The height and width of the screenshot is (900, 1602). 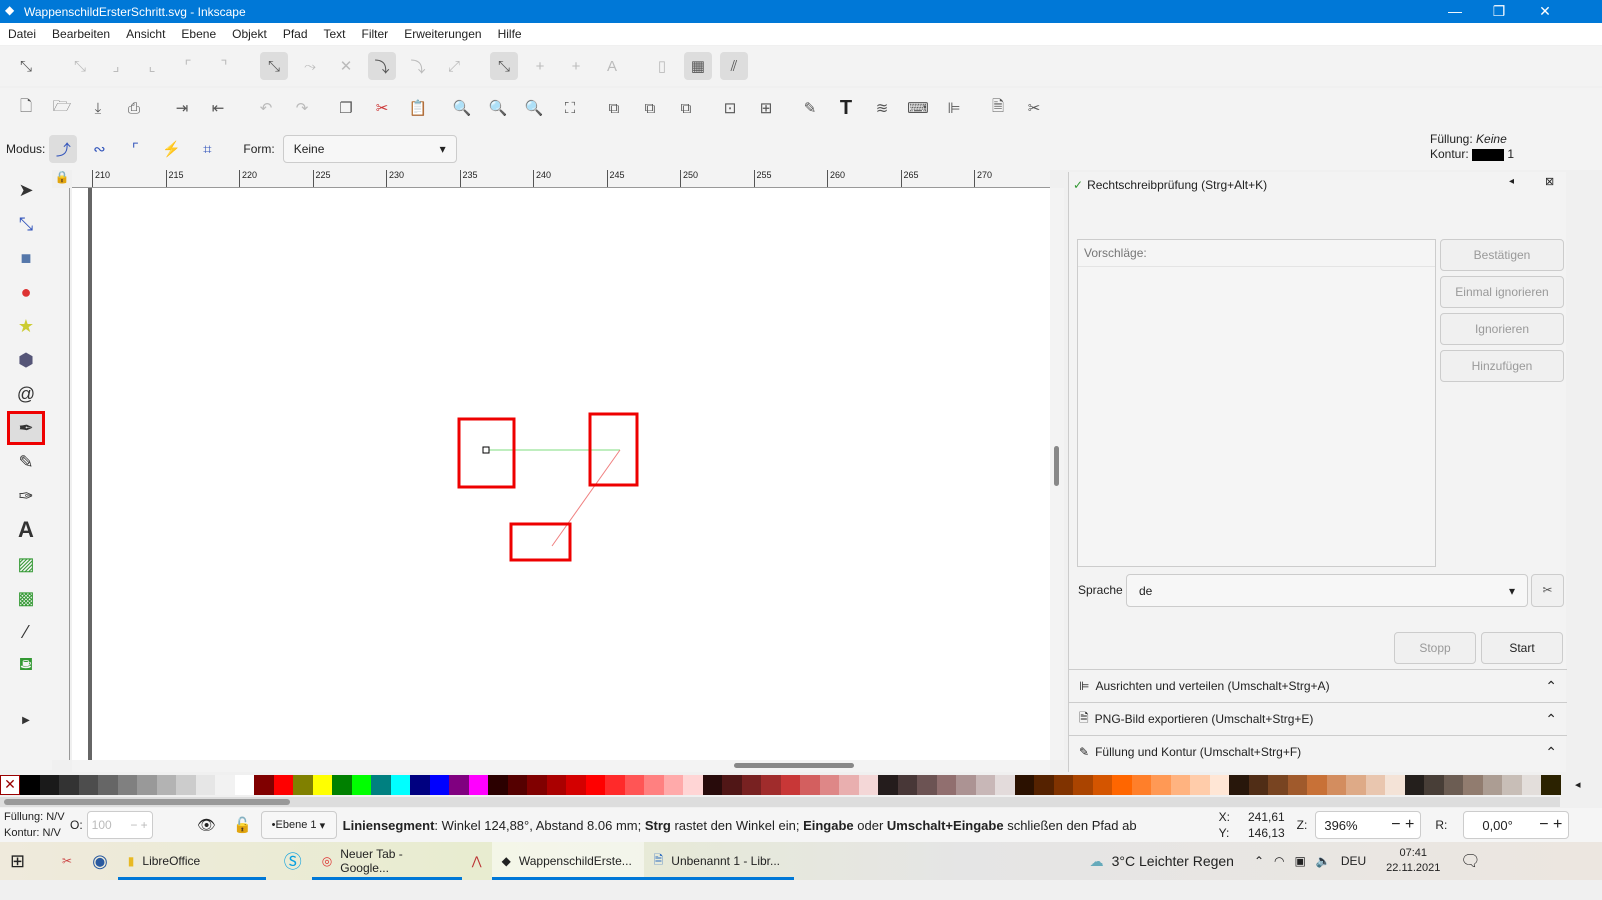 I want to click on snap-intersection-icon: ✕, so click(x=346, y=66).